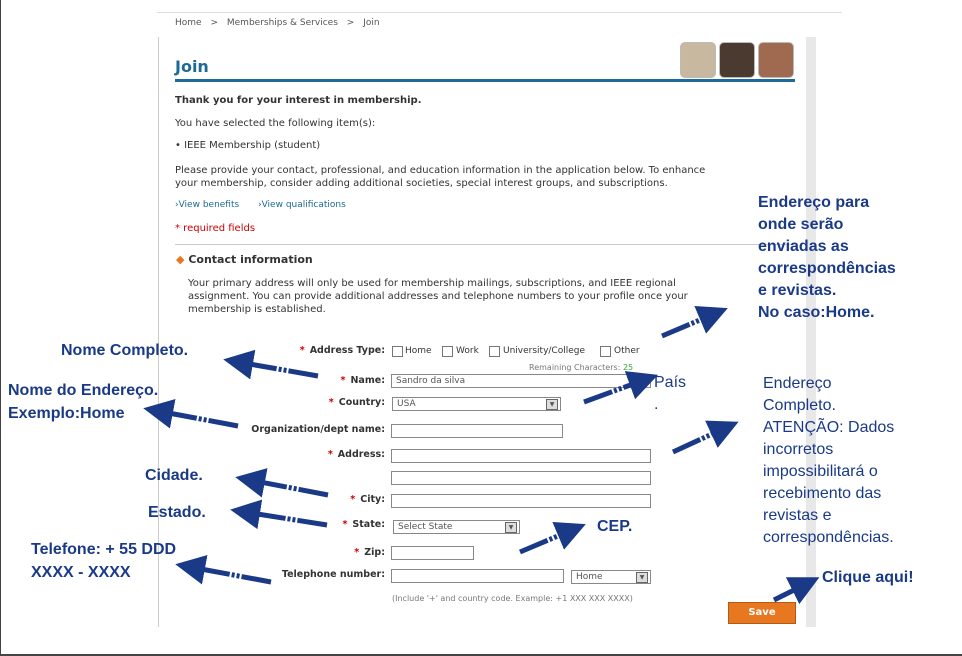 The image size is (962, 656). What do you see at coordinates (279, 514) in the screenshot?
I see `arrow-estado` at bounding box center [279, 514].